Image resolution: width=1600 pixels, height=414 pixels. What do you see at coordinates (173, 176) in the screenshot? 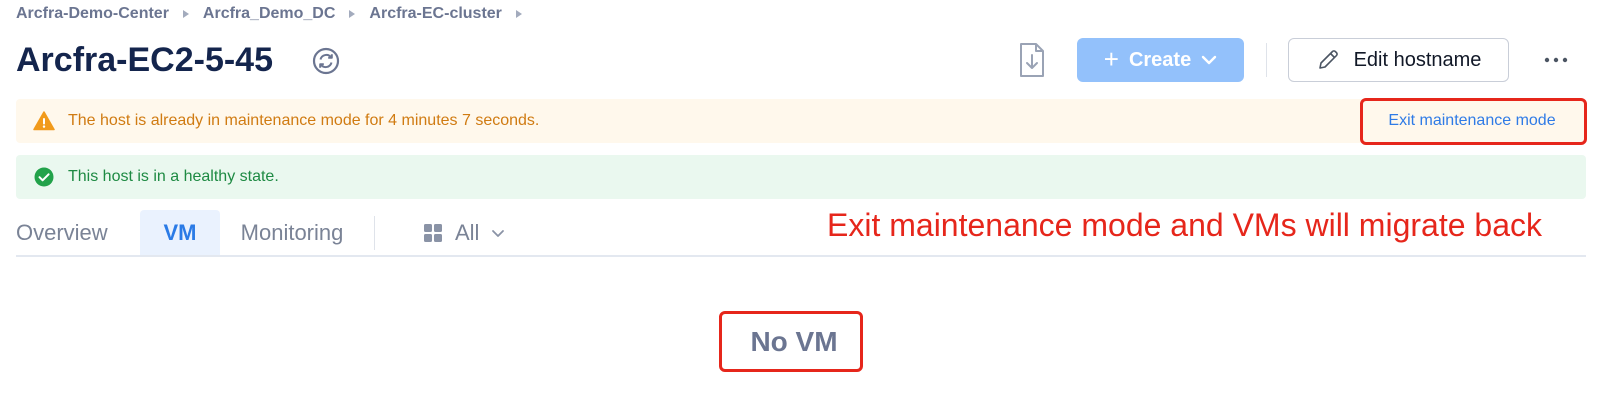
I see `health-alert-text: This host is in a healthy state.` at bounding box center [173, 176].